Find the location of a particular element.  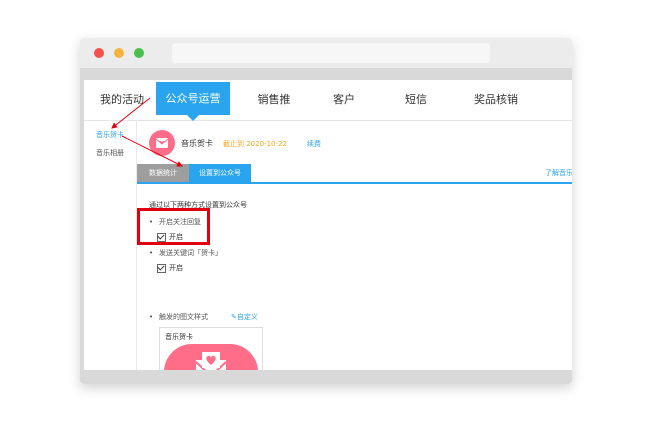

highlight-box is located at coordinates (173, 226).